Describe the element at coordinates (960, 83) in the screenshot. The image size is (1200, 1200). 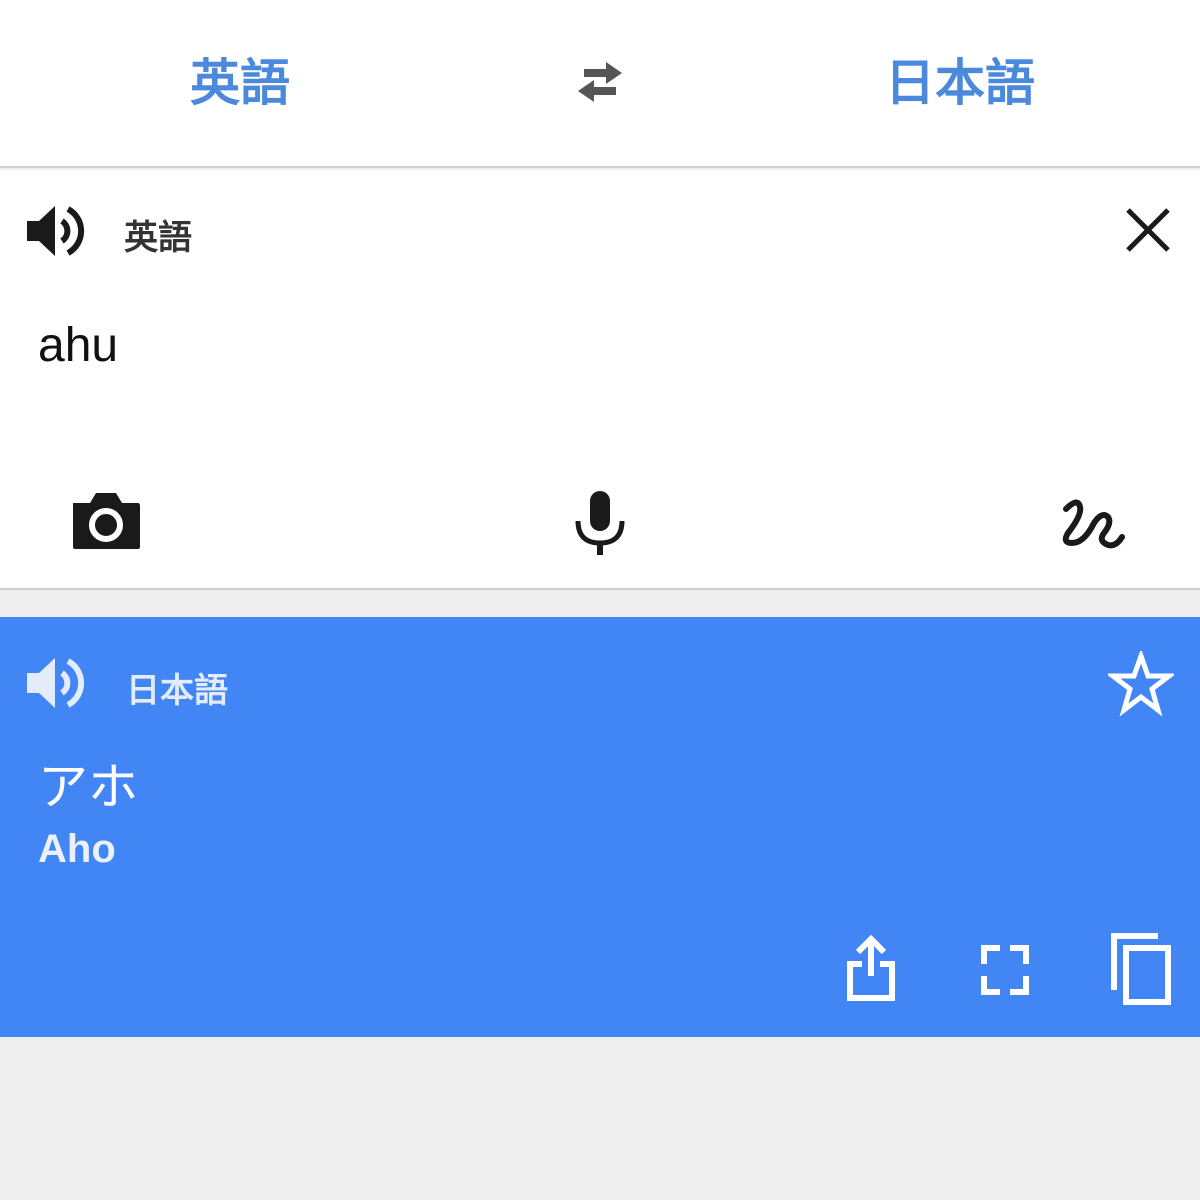
I see `target-language-button: 日本語` at that location.